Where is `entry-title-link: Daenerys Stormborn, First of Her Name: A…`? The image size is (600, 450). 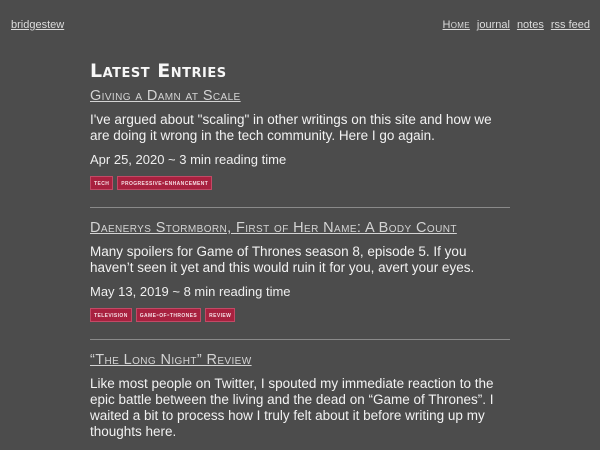
entry-title-link: Daenerys Stormborn, First of Her Name: A… is located at coordinates (300, 228).